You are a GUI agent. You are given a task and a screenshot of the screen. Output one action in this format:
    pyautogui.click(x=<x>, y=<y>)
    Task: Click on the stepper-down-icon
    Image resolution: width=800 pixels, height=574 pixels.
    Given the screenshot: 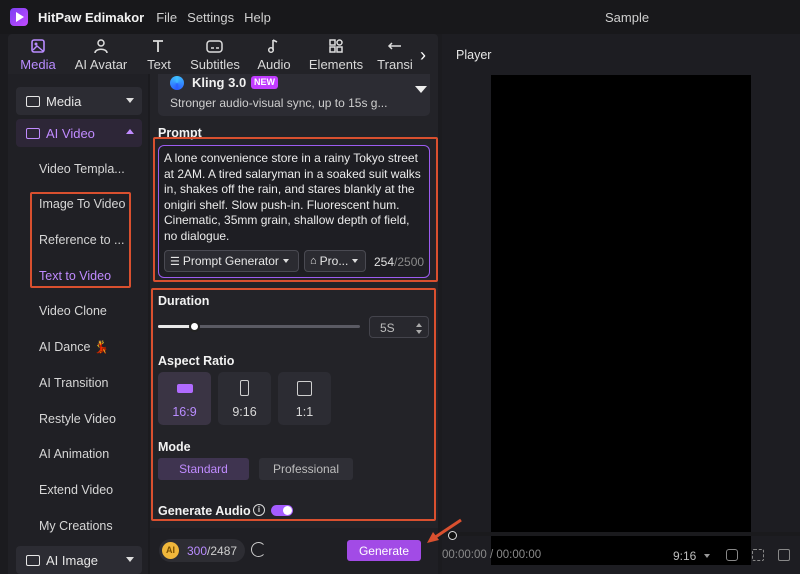 What is the action you would take?
    pyautogui.click(x=419, y=332)
    